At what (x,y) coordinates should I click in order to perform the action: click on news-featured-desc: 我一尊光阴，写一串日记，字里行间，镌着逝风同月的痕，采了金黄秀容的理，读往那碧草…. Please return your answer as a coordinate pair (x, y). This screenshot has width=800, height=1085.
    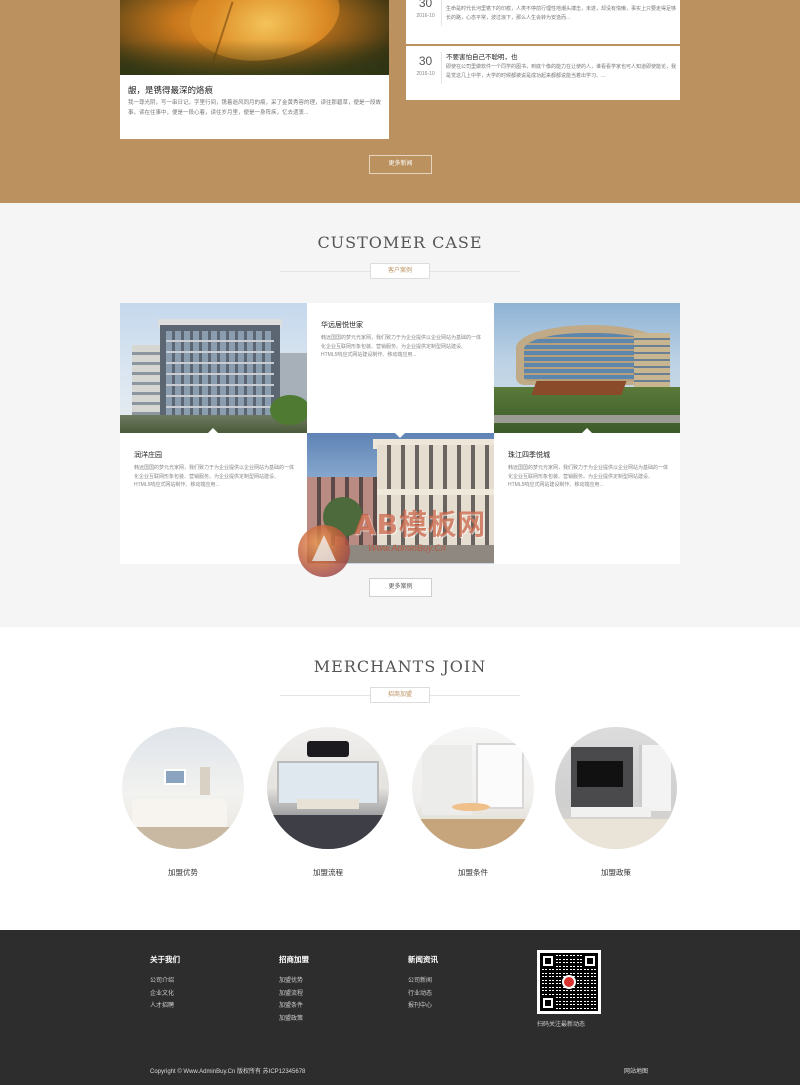
    Looking at the image, I should click on (255, 108).